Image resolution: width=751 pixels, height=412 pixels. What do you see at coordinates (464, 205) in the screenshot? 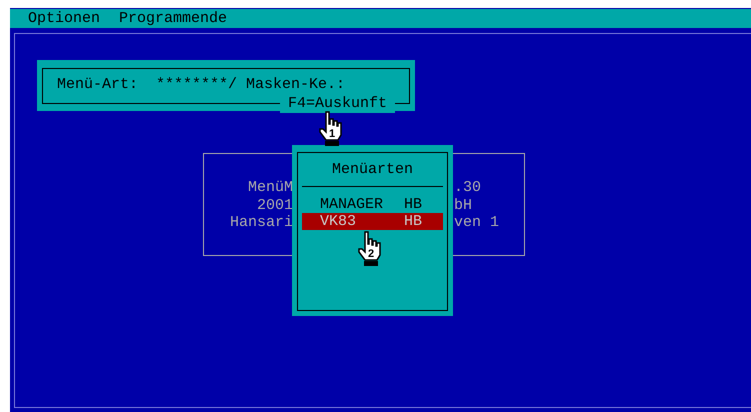
I see `info-text: bH` at bounding box center [464, 205].